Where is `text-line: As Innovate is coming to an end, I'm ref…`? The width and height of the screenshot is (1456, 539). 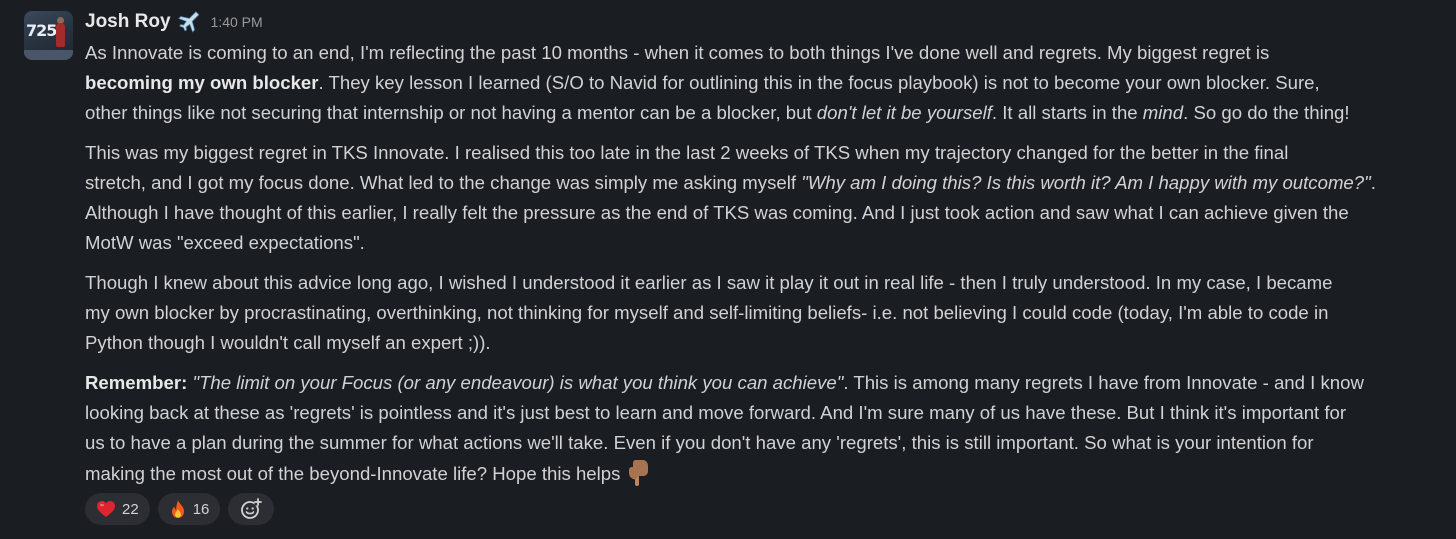
text-line: As Innovate is coming to an end, I'm ref… is located at coordinates (767, 53).